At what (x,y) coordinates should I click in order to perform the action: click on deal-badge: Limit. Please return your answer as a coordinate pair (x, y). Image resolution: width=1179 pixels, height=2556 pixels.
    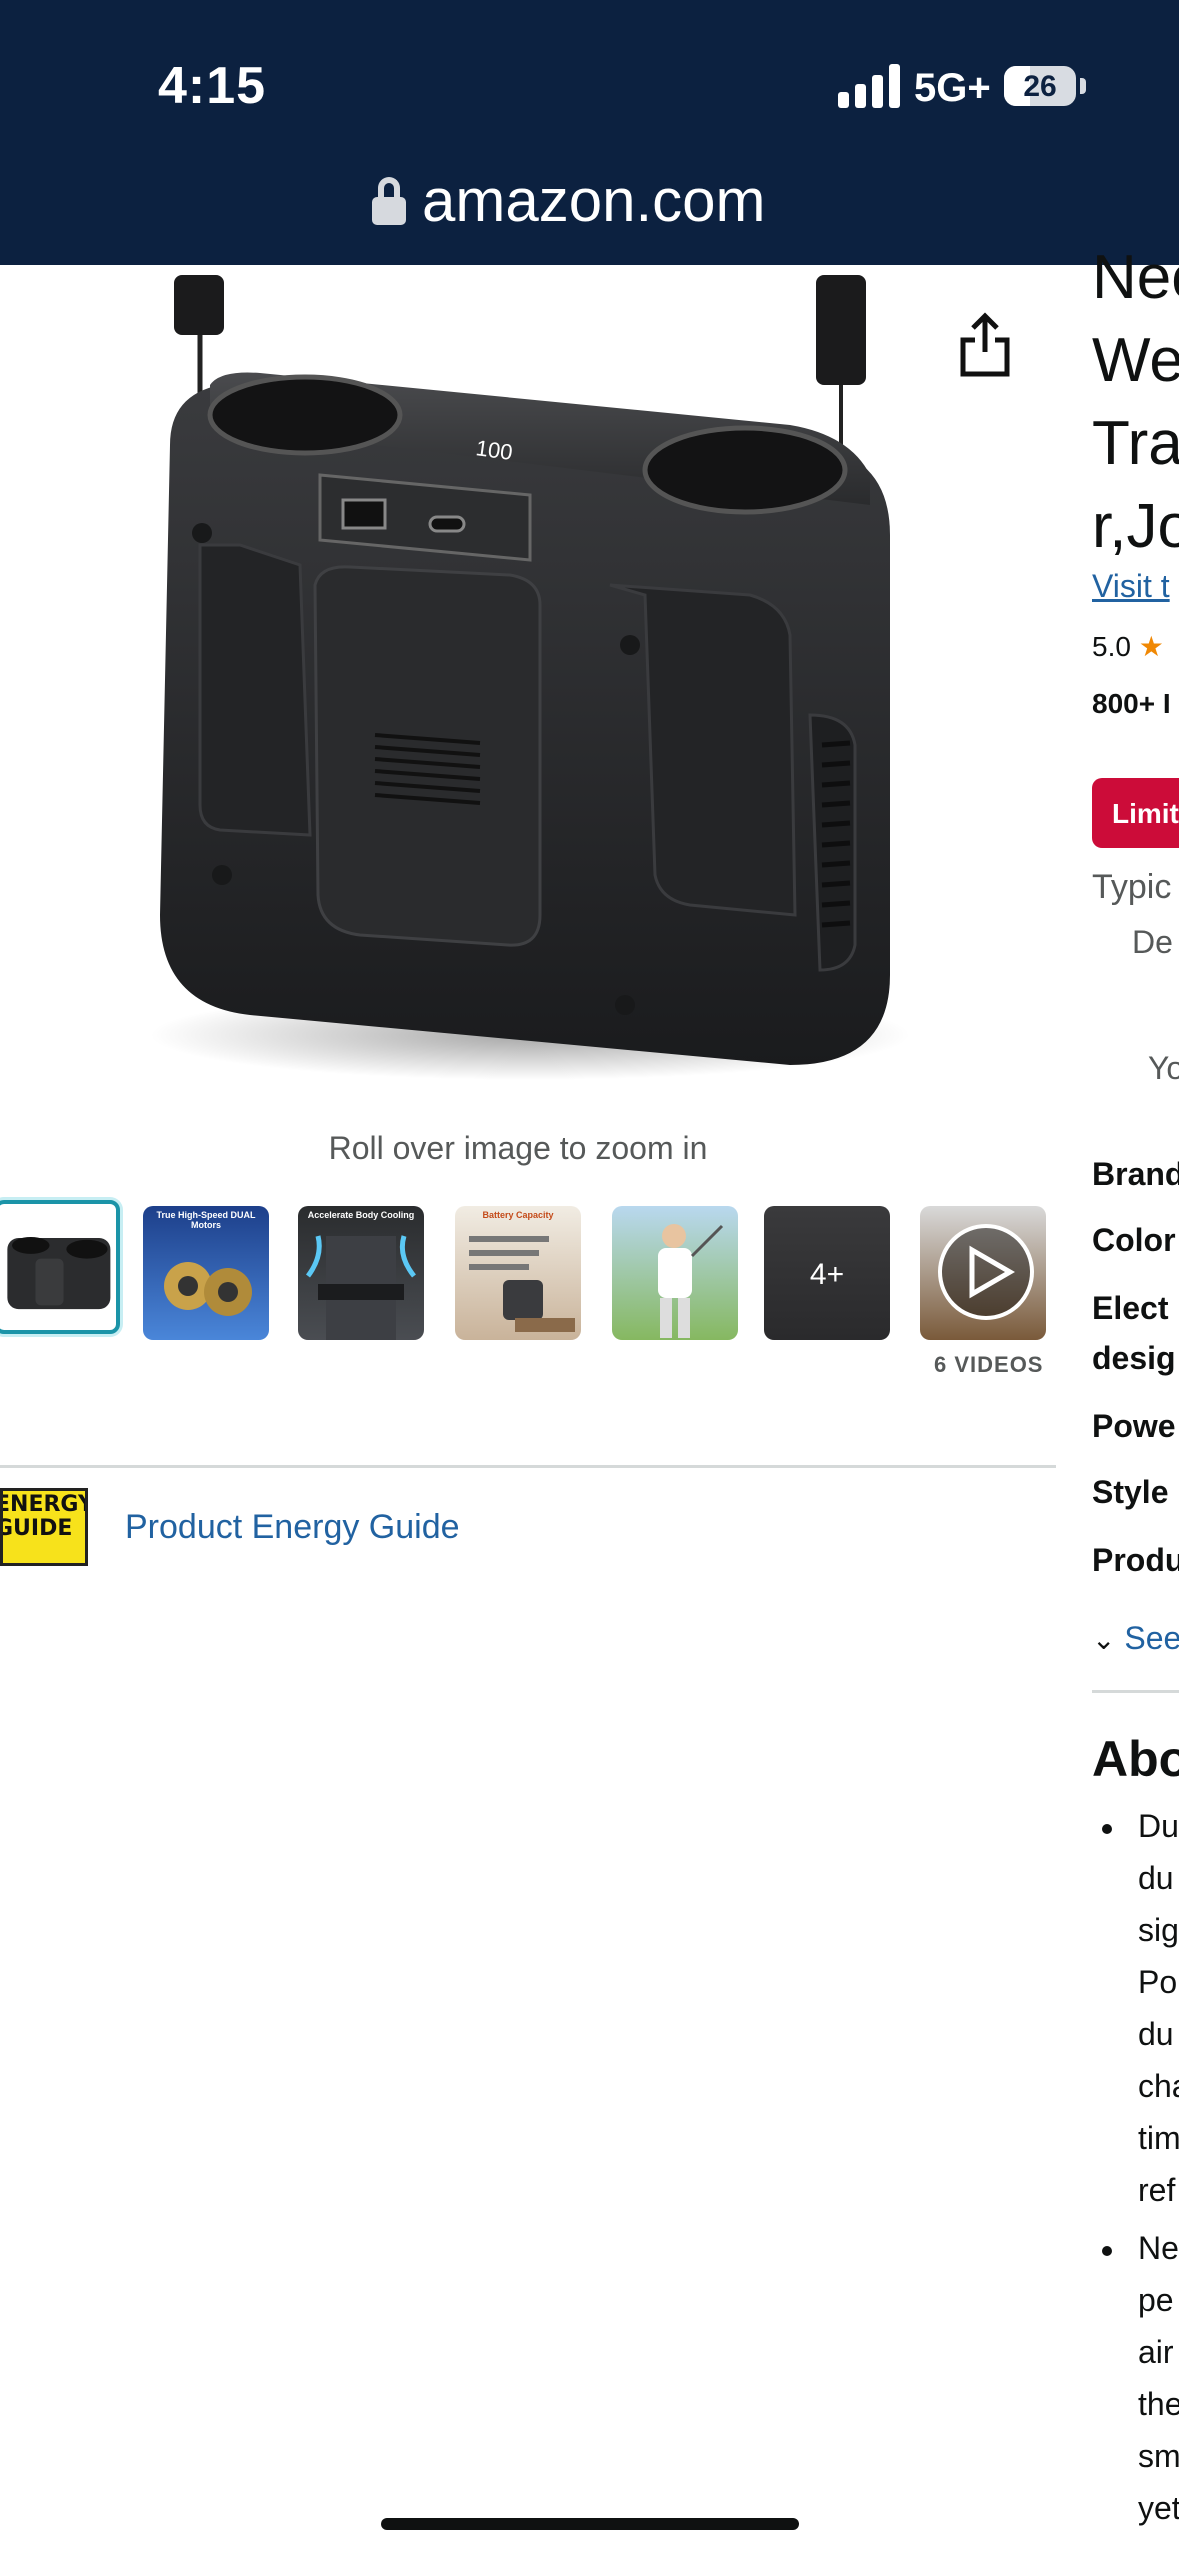
    Looking at the image, I should click on (1135, 813).